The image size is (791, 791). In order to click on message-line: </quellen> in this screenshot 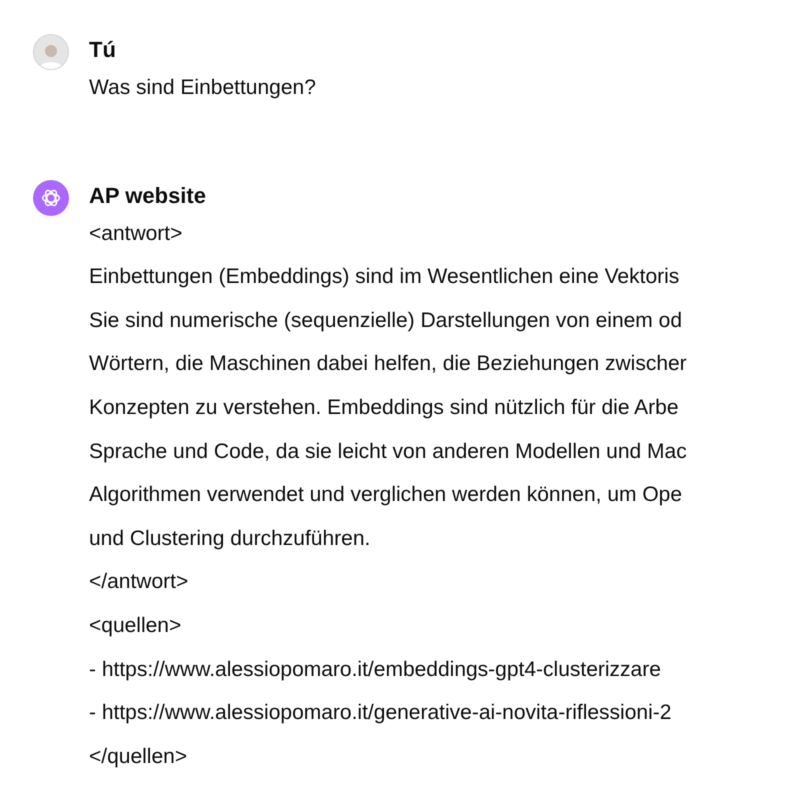, I will do `click(138, 757)`.